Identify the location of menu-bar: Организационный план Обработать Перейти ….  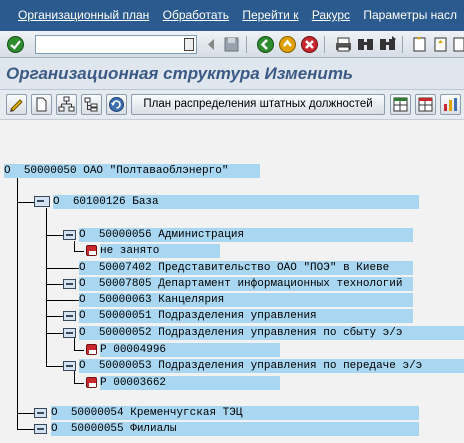
(232, 15).